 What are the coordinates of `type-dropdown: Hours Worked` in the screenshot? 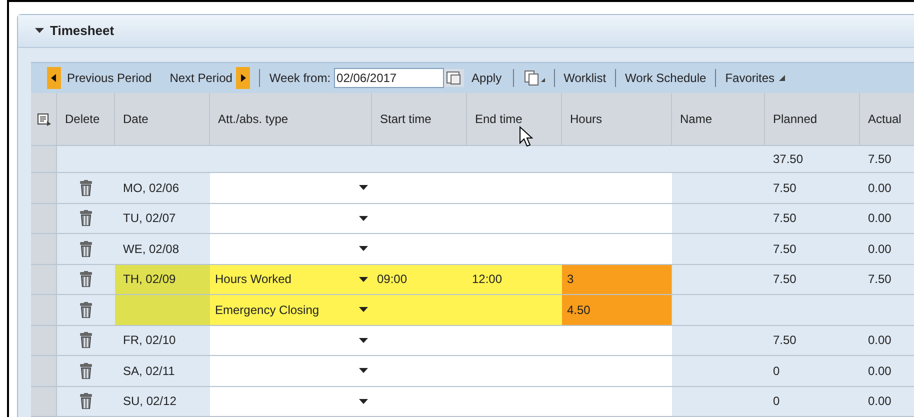 It's located at (291, 279).